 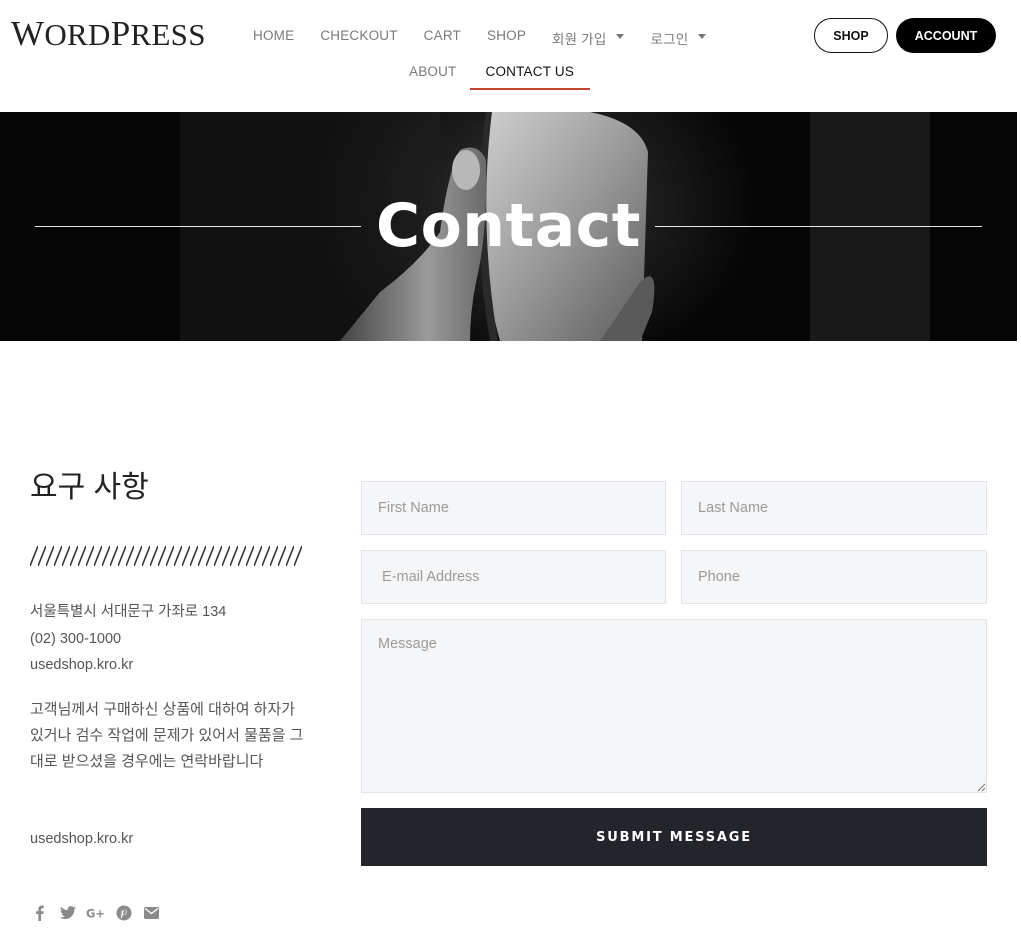 I want to click on facebook-icon, so click(x=39, y=913).